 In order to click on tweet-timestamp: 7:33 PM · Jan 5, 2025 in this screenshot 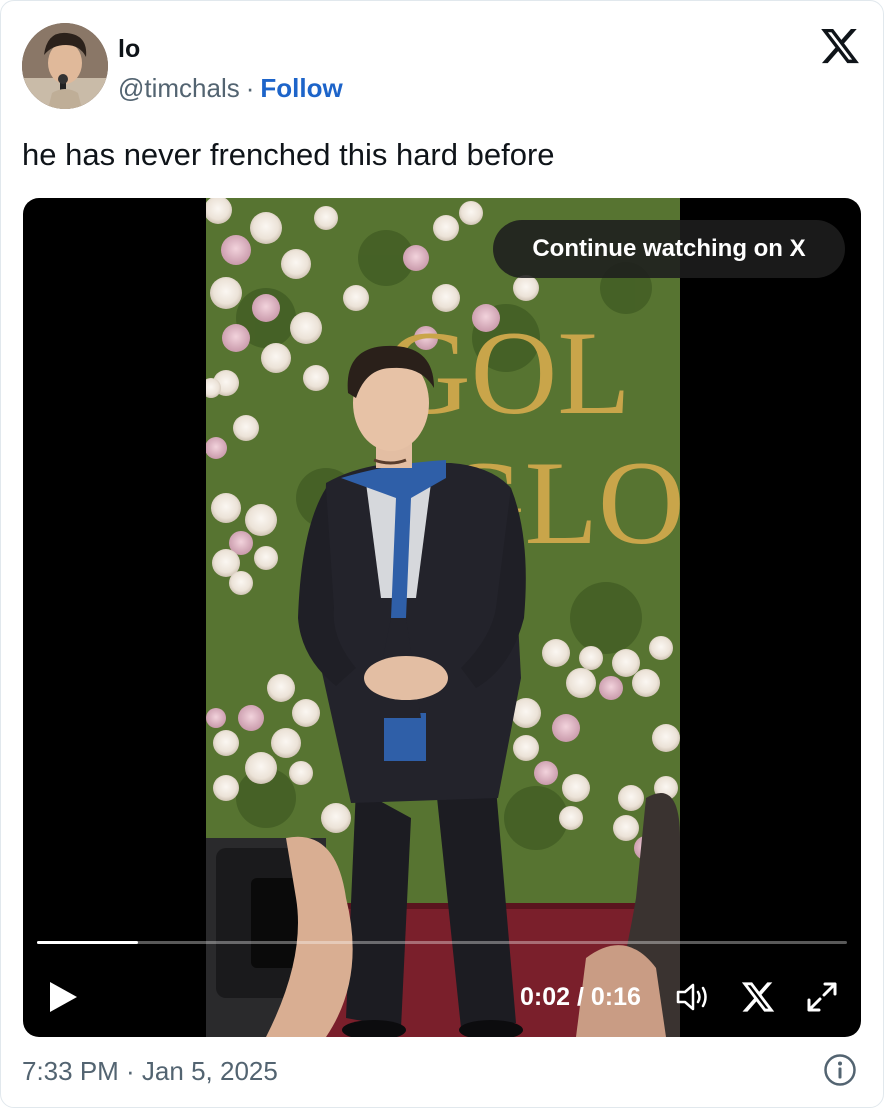, I will do `click(150, 1071)`.